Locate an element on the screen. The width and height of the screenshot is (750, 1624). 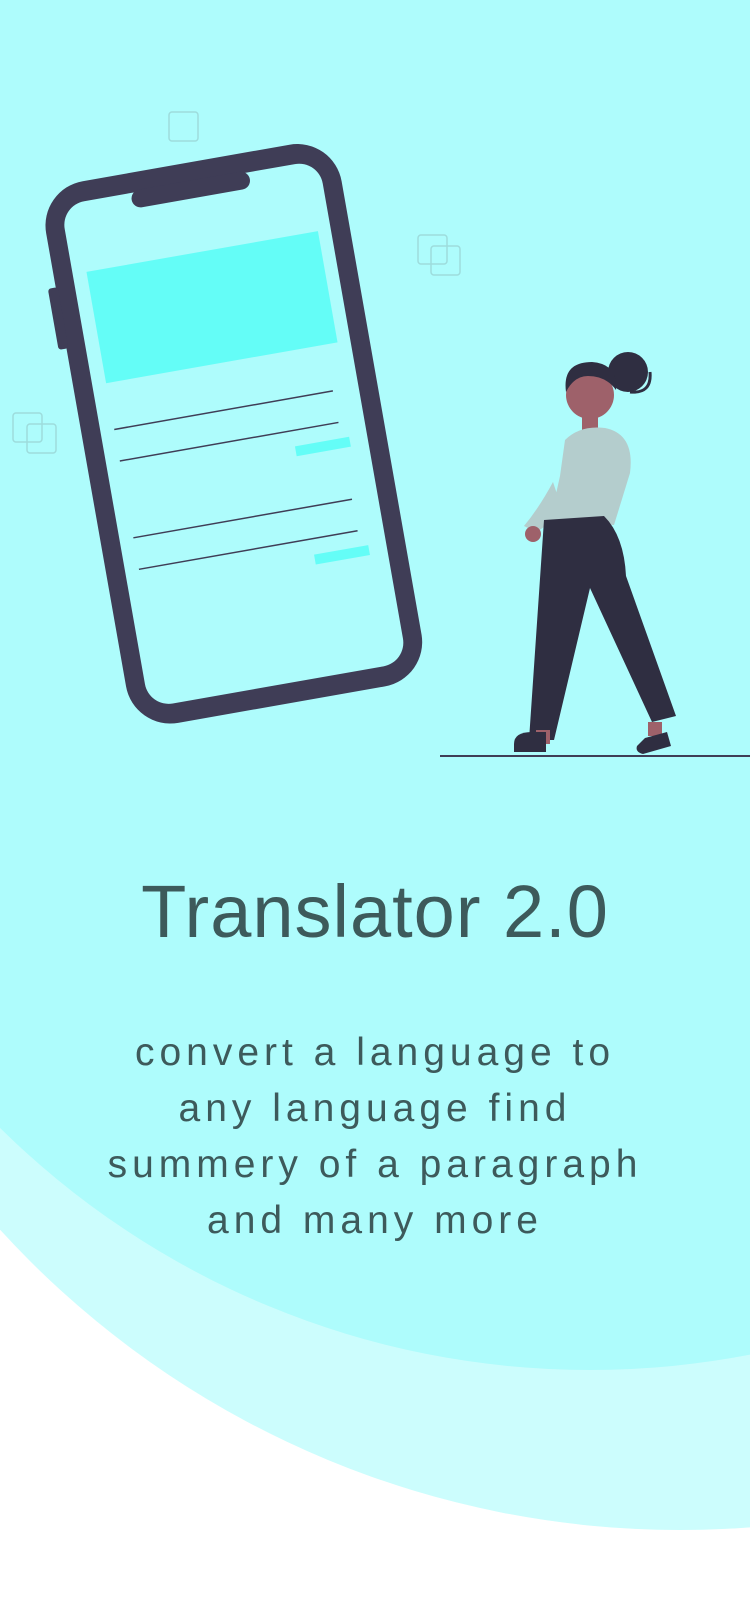
app-title: Translator 2.0 is located at coordinates (375, 911).